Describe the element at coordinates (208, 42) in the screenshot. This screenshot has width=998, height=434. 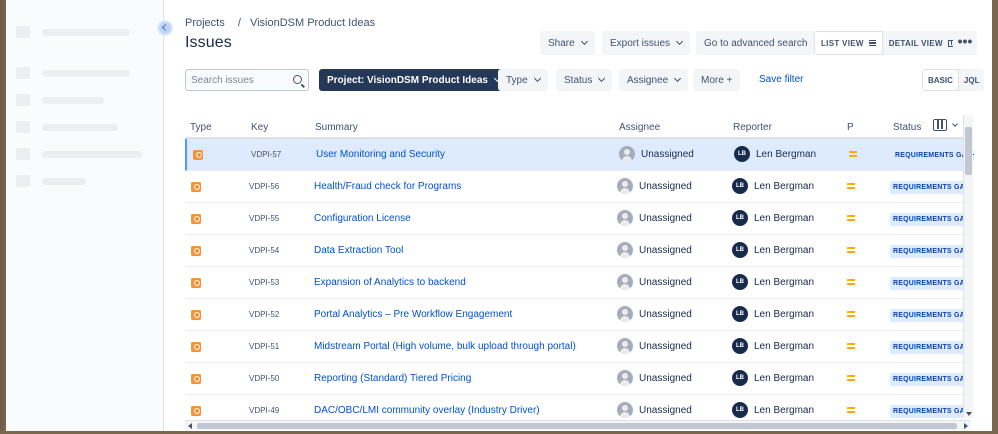
I see `page-title: Issues` at that location.